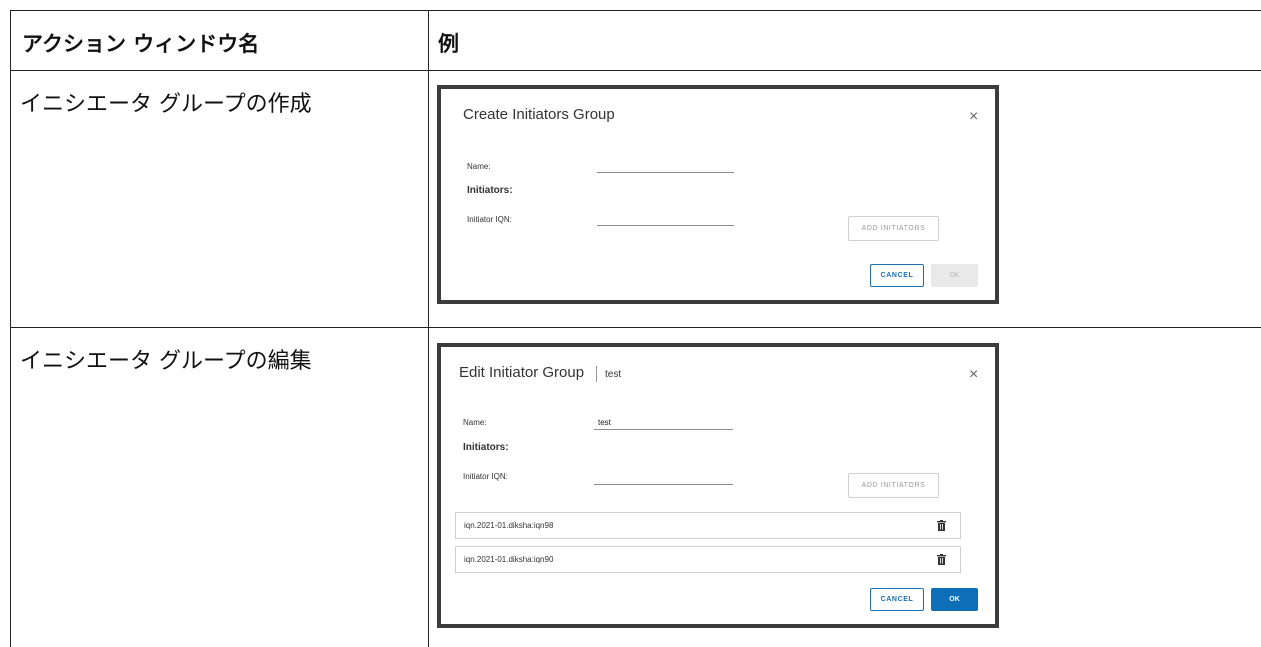 This screenshot has width=1261, height=647. What do you see at coordinates (448, 44) in the screenshot?
I see `header-example: 例` at bounding box center [448, 44].